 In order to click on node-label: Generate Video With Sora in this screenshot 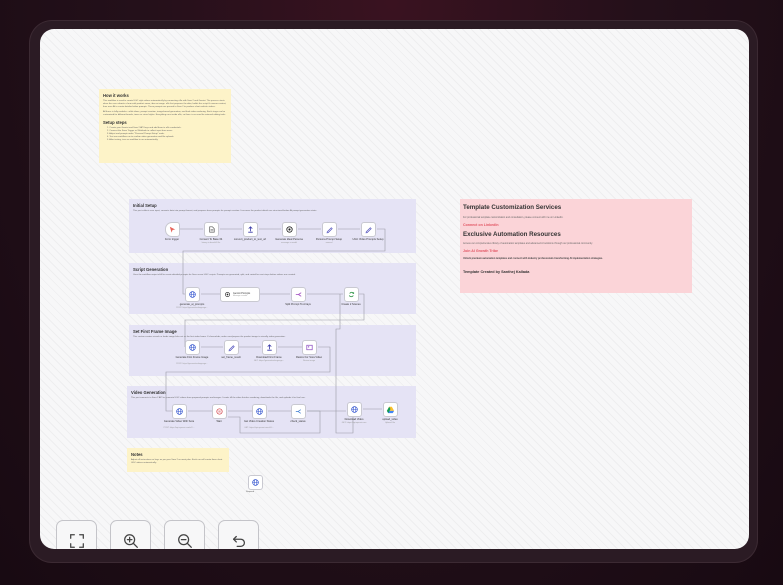, I will do `click(179, 421)`.